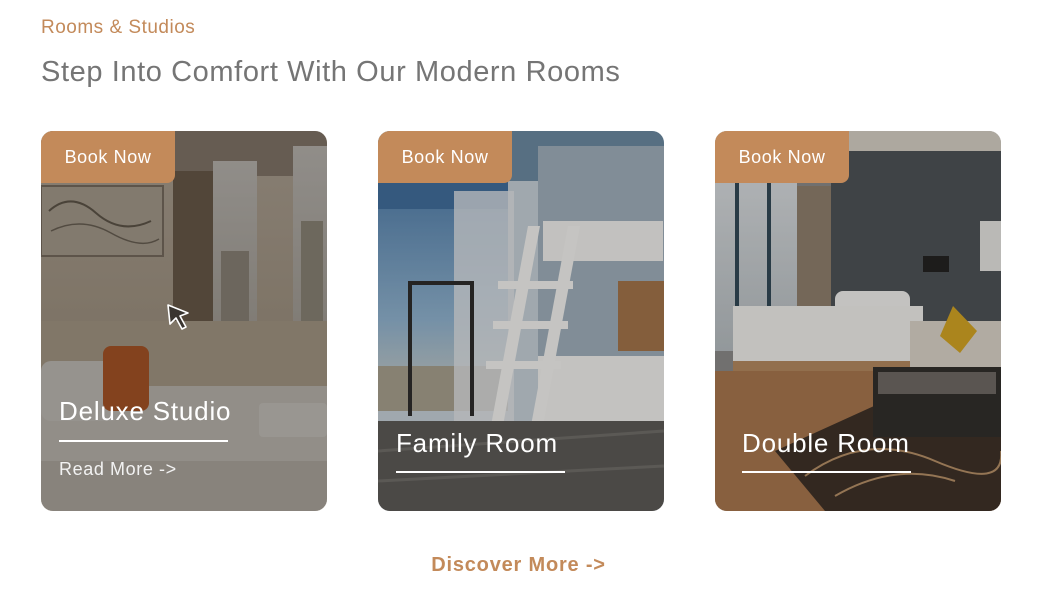 Image resolution: width=1037 pixels, height=597 pixels. What do you see at coordinates (145, 411) in the screenshot?
I see `room-title: Deluxe Studio` at bounding box center [145, 411].